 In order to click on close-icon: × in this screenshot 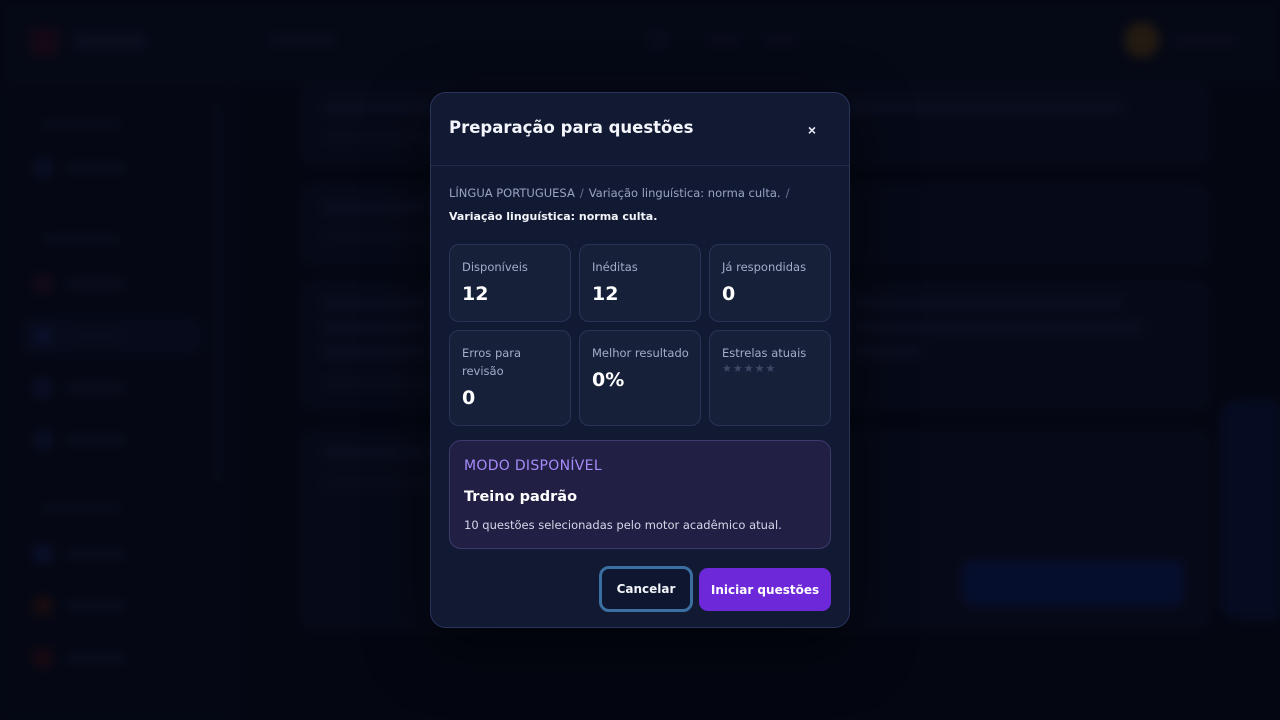, I will do `click(812, 130)`.